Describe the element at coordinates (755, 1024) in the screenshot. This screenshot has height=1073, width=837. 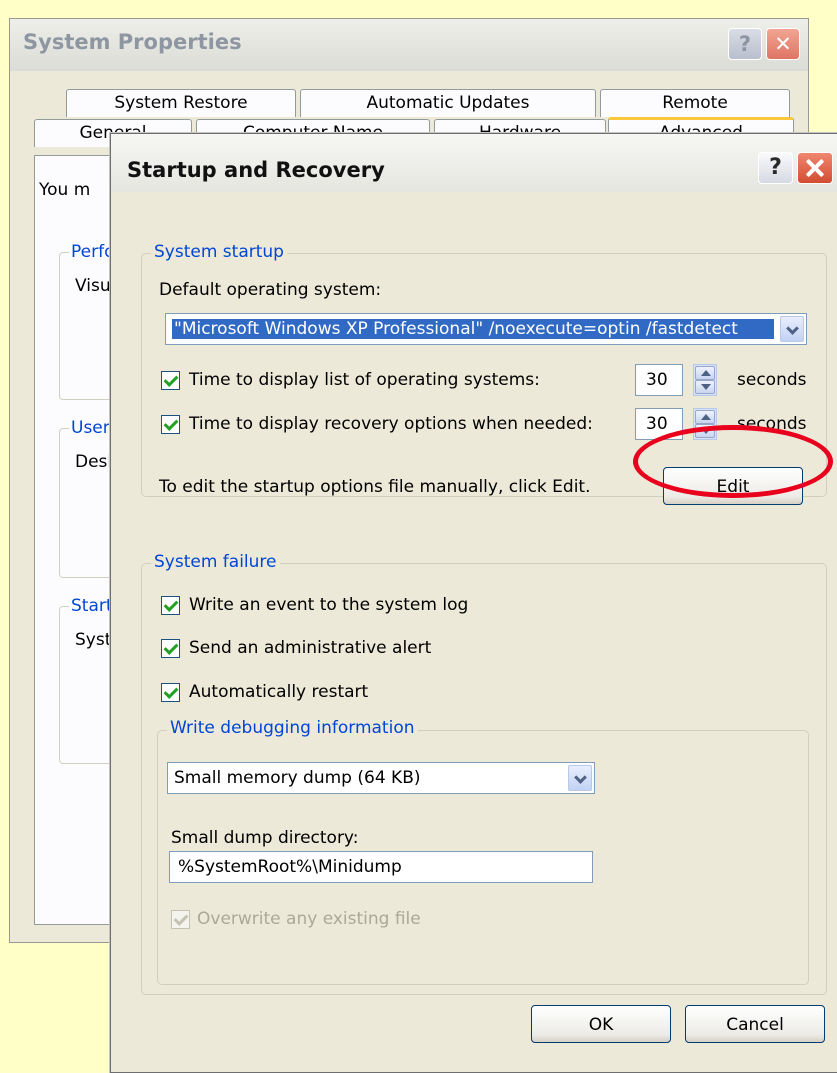
I see `cancel-button: Cancel` at that location.